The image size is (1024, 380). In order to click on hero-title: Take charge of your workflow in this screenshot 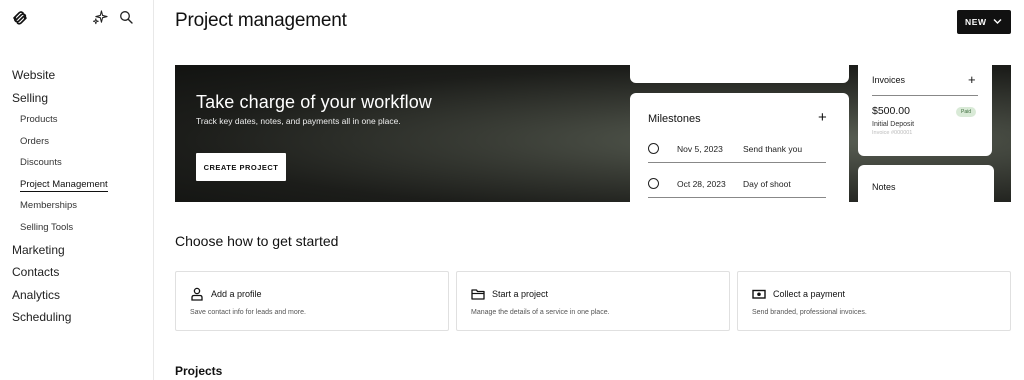, I will do `click(314, 102)`.